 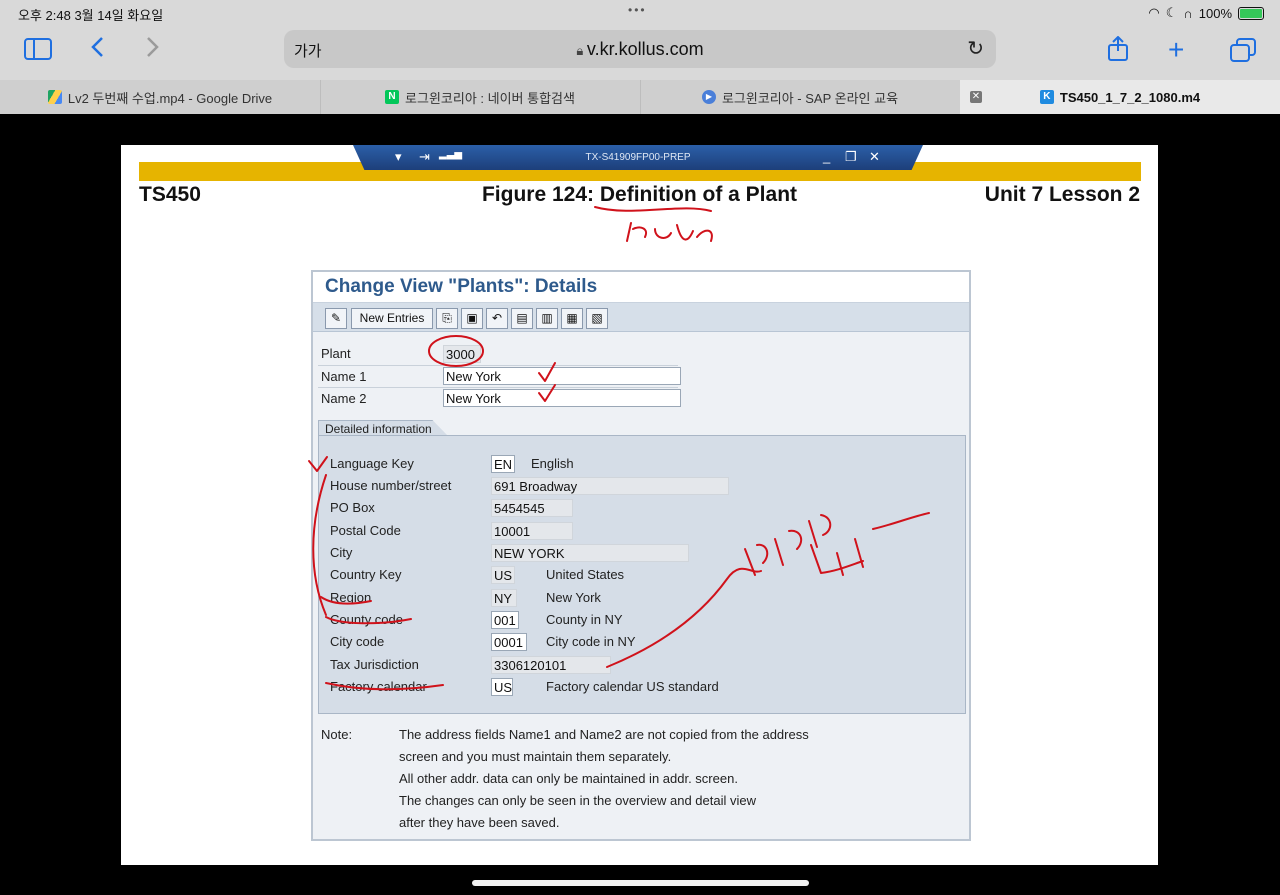 I want to click on tab-label: TS450_1_7_2_1080.m4, so click(x=1130, y=97).